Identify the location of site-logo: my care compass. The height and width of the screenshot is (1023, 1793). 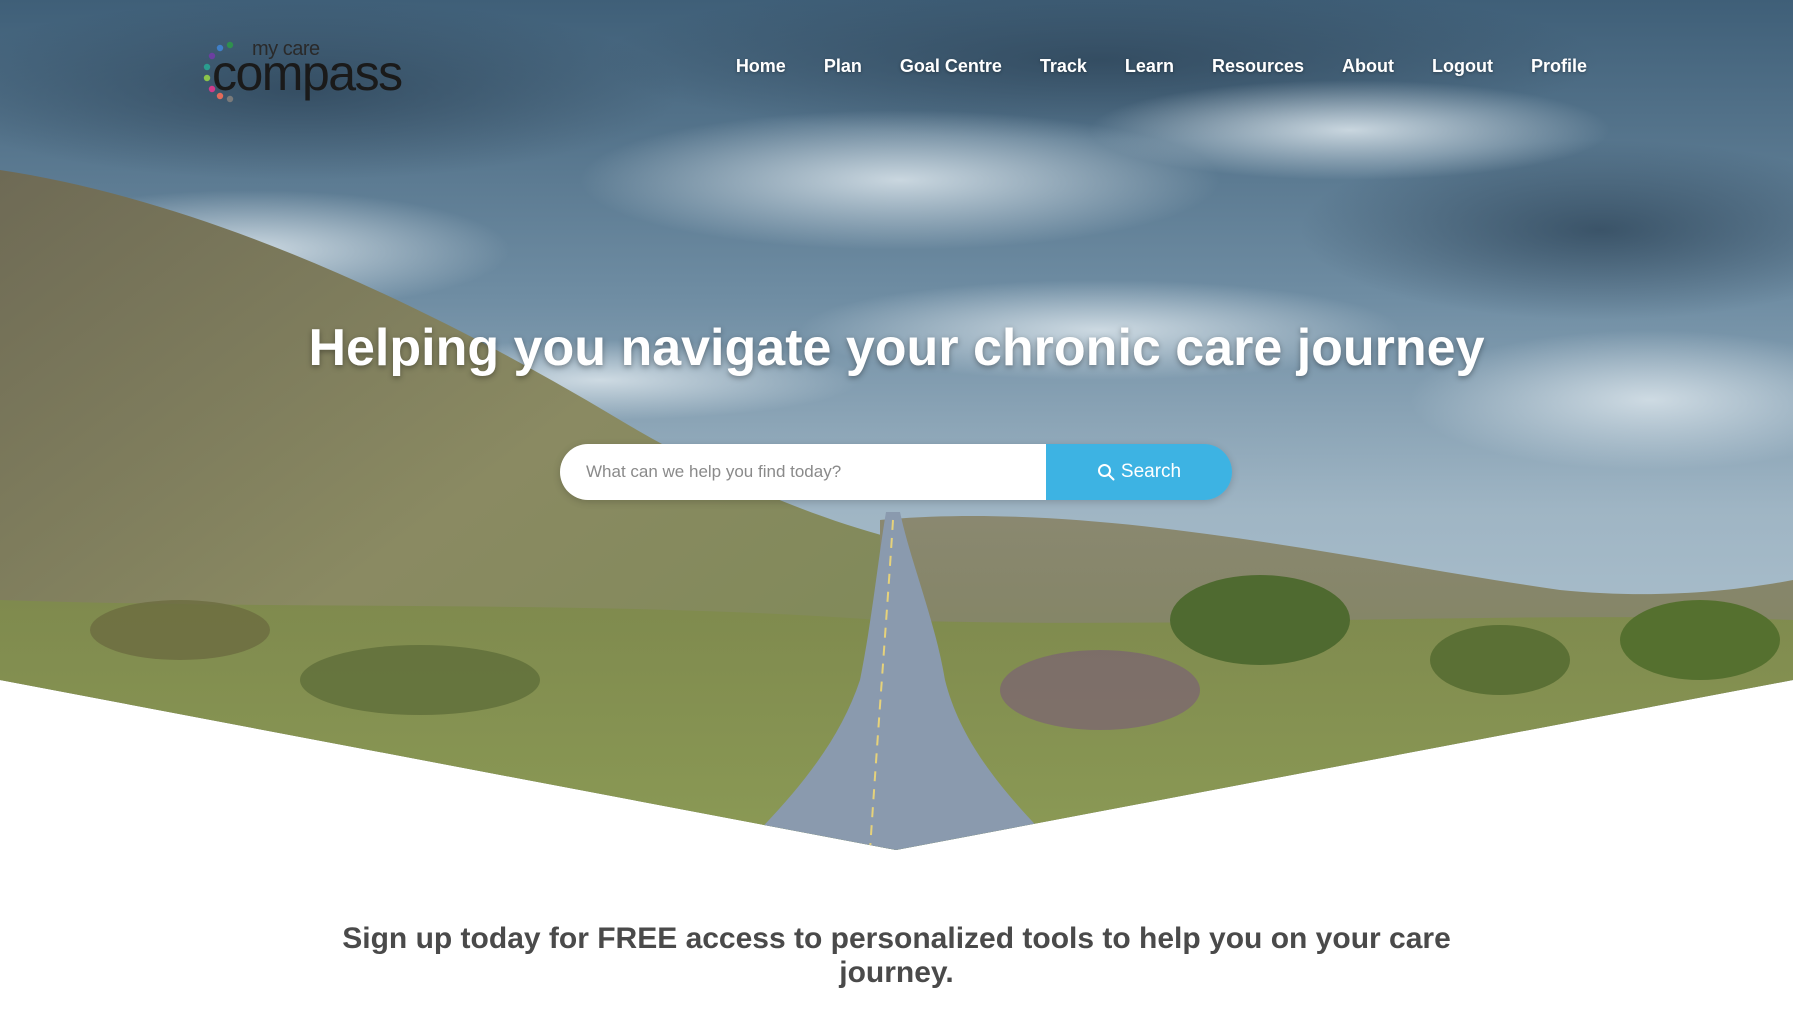
(316, 74).